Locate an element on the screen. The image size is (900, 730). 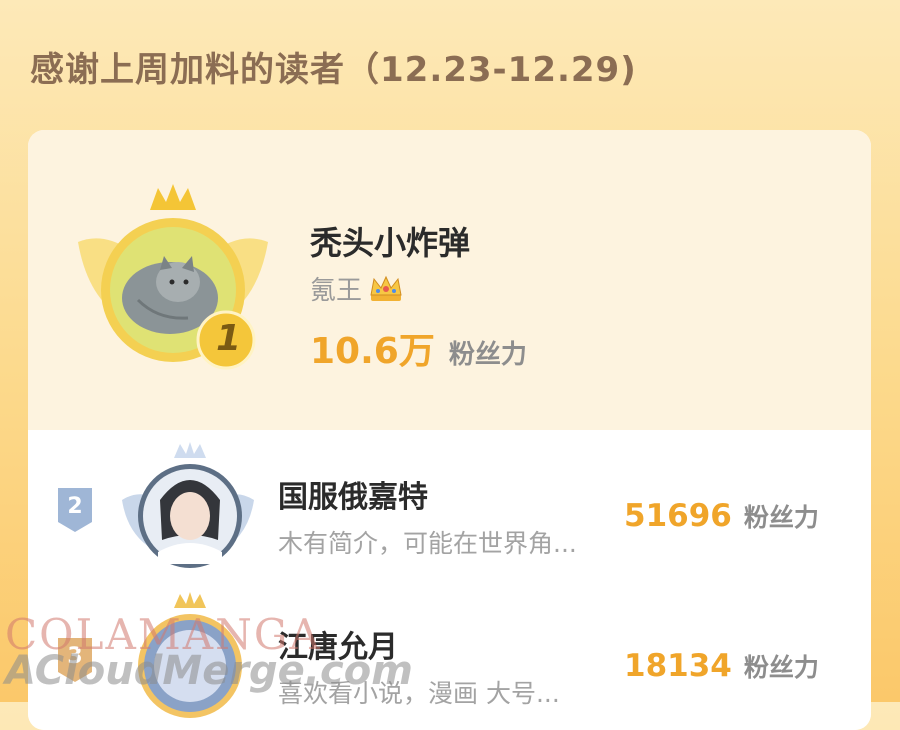
reader-name: 国服俄嘉特 is located at coordinates (353, 494).